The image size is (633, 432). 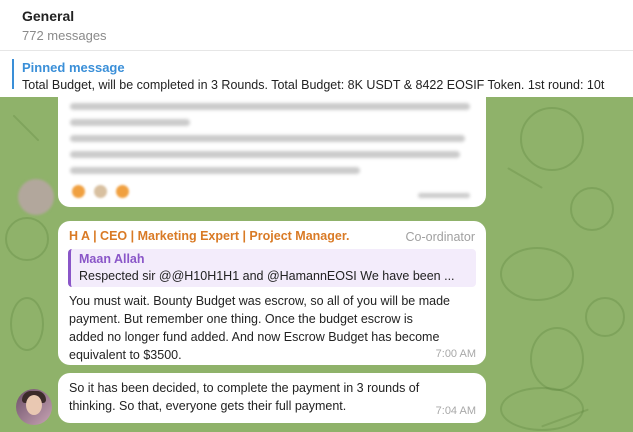 What do you see at coordinates (455, 354) in the screenshot?
I see `message-timestamp: 7:00 AM` at bounding box center [455, 354].